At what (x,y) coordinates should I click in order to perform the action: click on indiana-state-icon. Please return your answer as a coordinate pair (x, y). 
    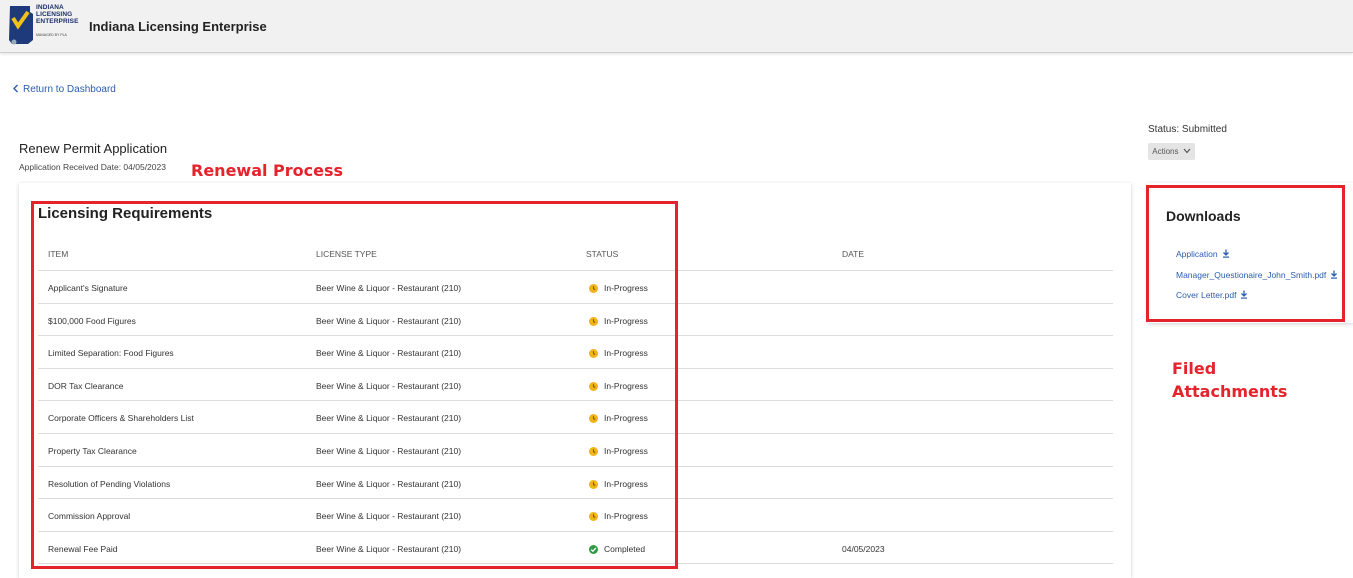
    Looking at the image, I should click on (21, 25).